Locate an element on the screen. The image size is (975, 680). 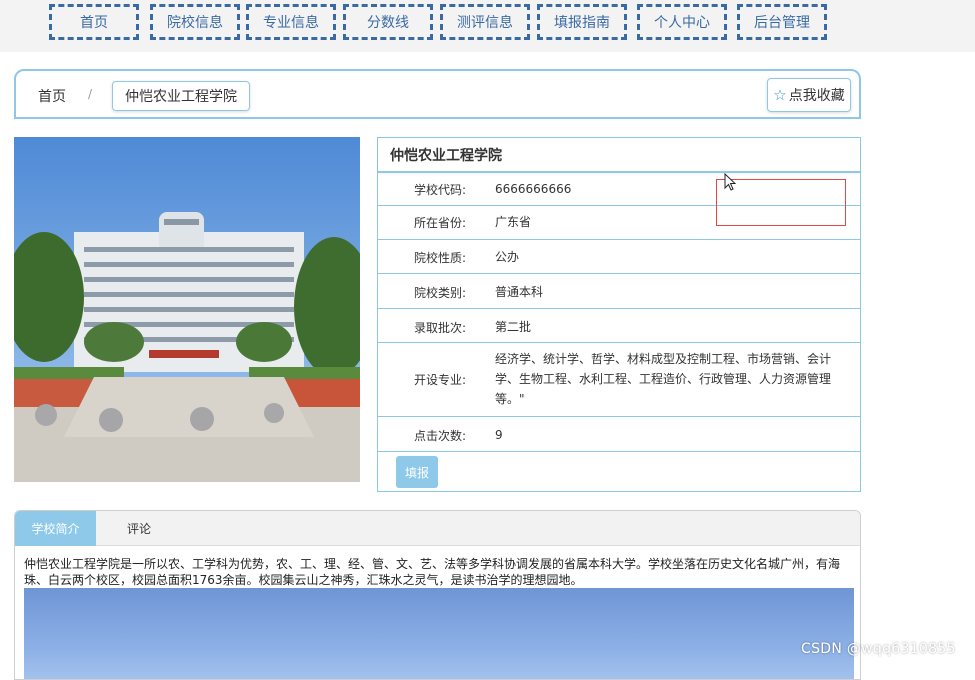
breadcrumb-home-link: 首页 is located at coordinates (52, 96).